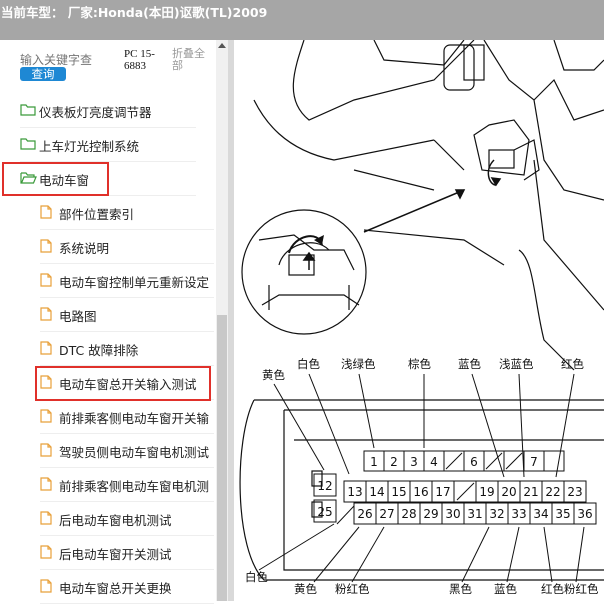 The width and height of the screenshot is (604, 604). I want to click on highlight-box-selected, so click(123, 383).